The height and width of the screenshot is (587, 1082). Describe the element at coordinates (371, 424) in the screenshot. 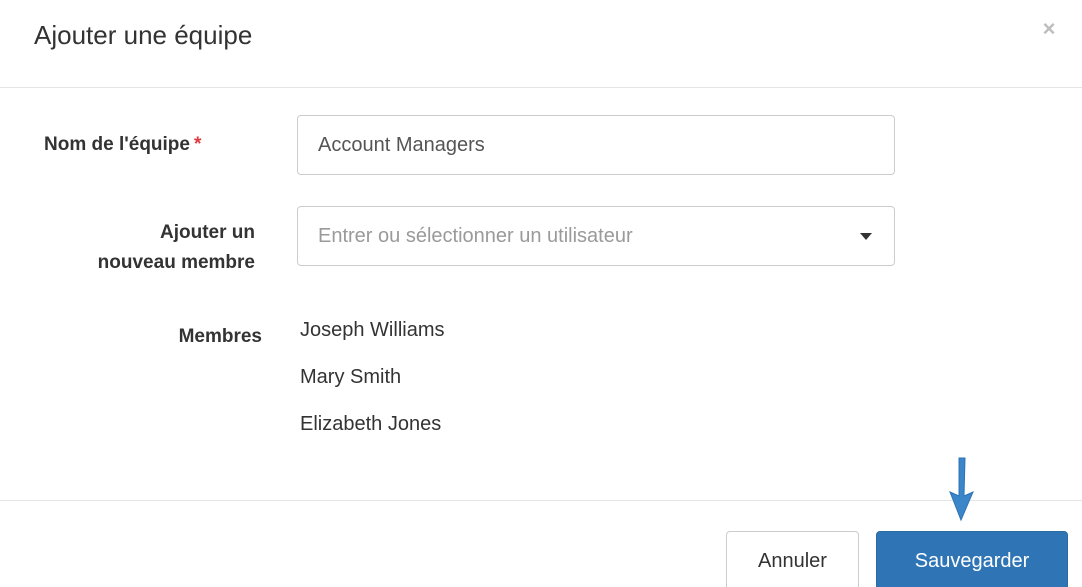

I see `member-item: Elizabeth Jones` at that location.